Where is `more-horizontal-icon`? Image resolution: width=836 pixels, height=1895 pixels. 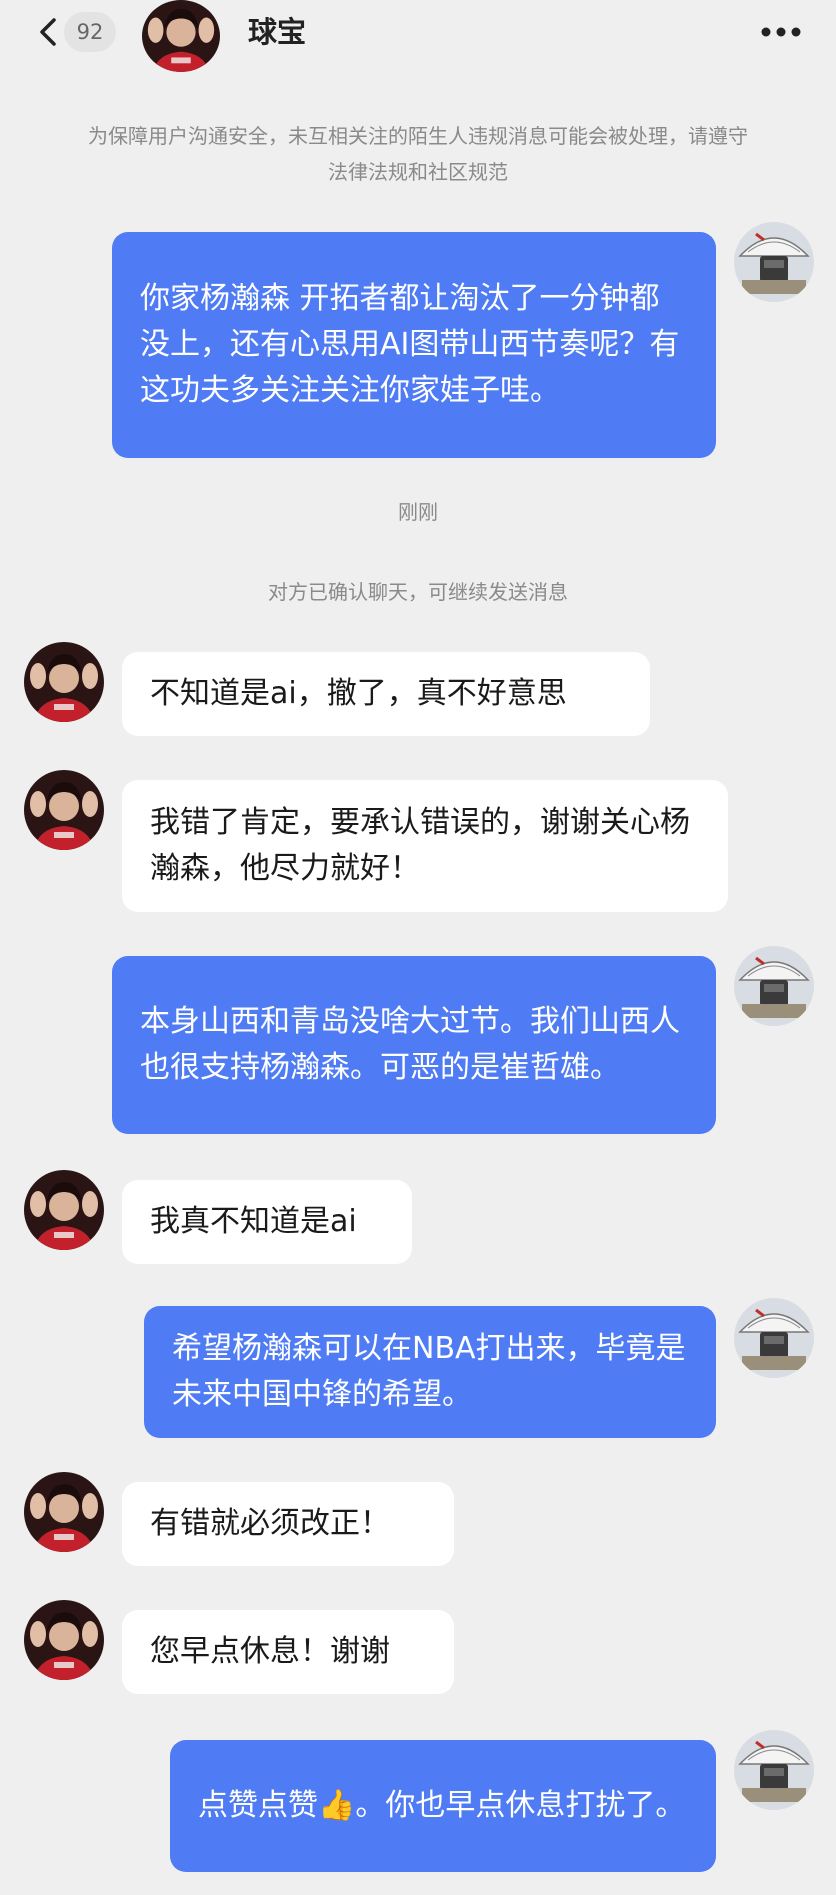 more-horizontal-icon is located at coordinates (781, 32).